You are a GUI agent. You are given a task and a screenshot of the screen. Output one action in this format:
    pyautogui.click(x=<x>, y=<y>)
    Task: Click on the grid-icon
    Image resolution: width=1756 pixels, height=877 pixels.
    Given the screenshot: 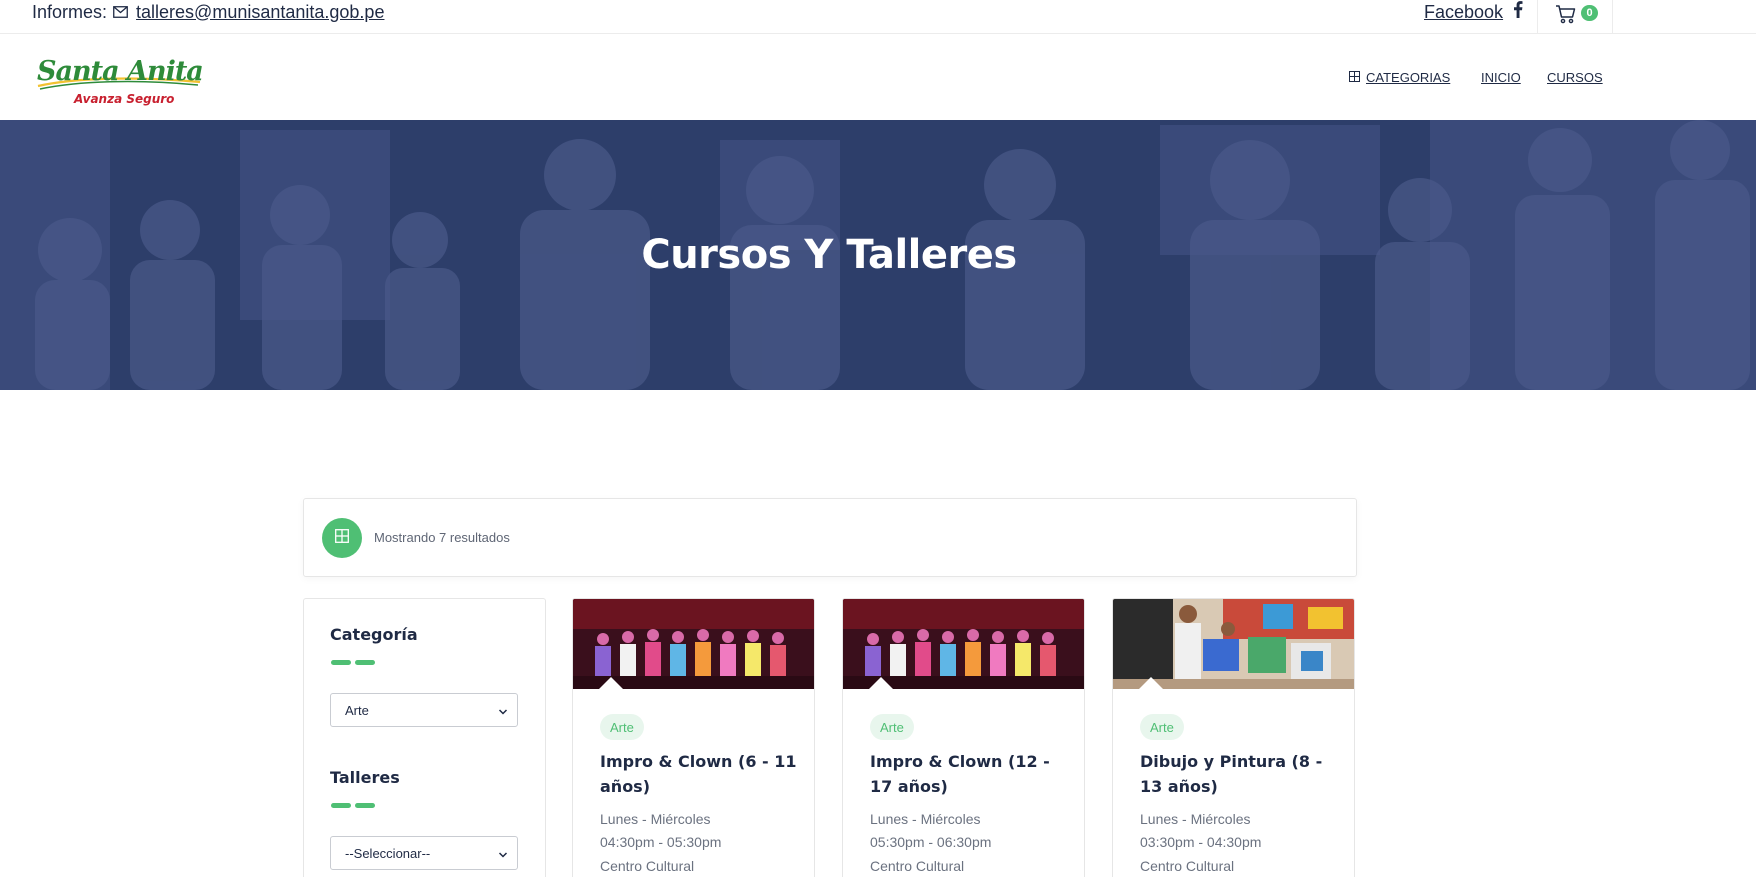 What is the action you would take?
    pyautogui.click(x=1354, y=77)
    